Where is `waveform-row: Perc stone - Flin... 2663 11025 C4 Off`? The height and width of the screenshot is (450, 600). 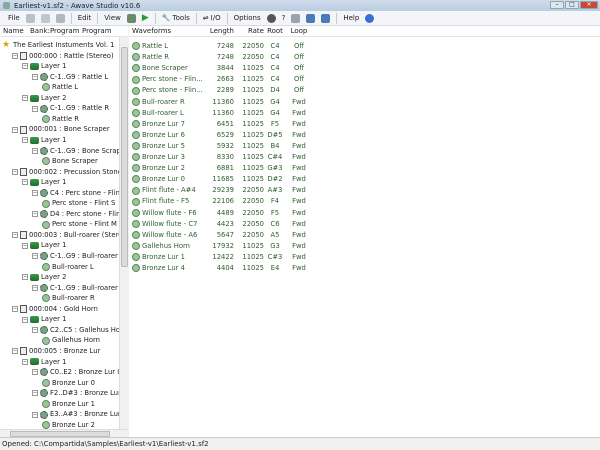
waveform-row: Perc stone - Flin... 2663 11025 C4 Off is located at coordinates (220, 79).